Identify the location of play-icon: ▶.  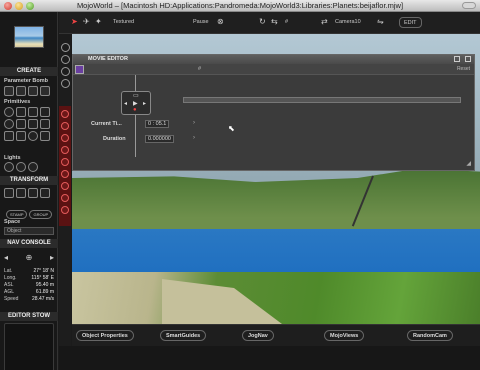
(135, 103).